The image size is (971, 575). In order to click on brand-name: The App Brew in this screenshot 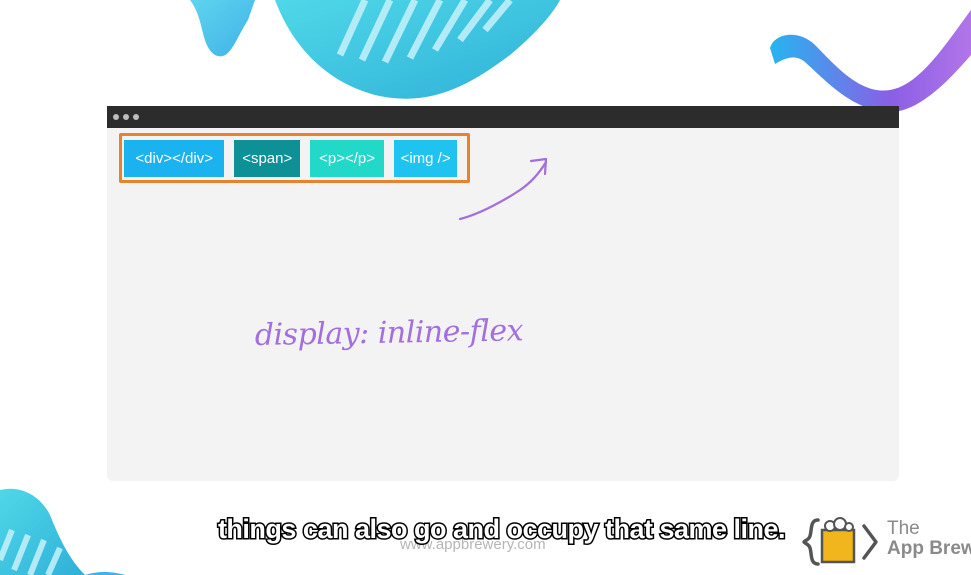, I will do `click(929, 539)`.